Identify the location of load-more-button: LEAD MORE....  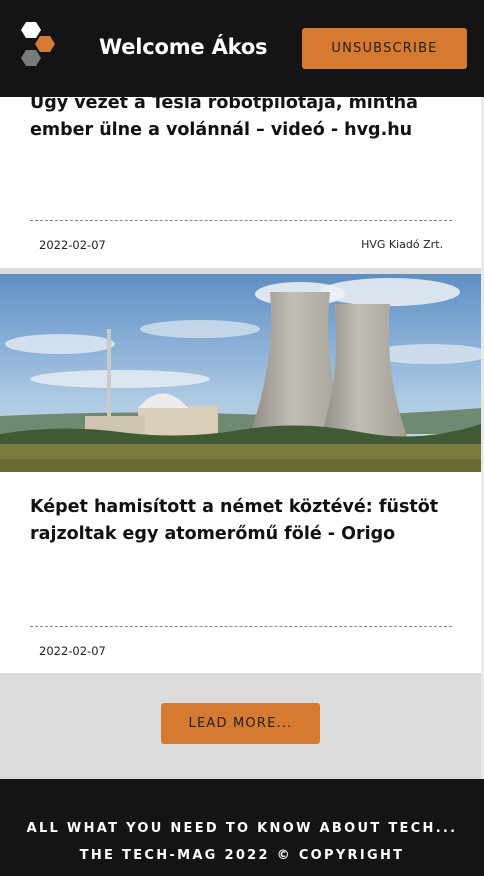
(240, 723).